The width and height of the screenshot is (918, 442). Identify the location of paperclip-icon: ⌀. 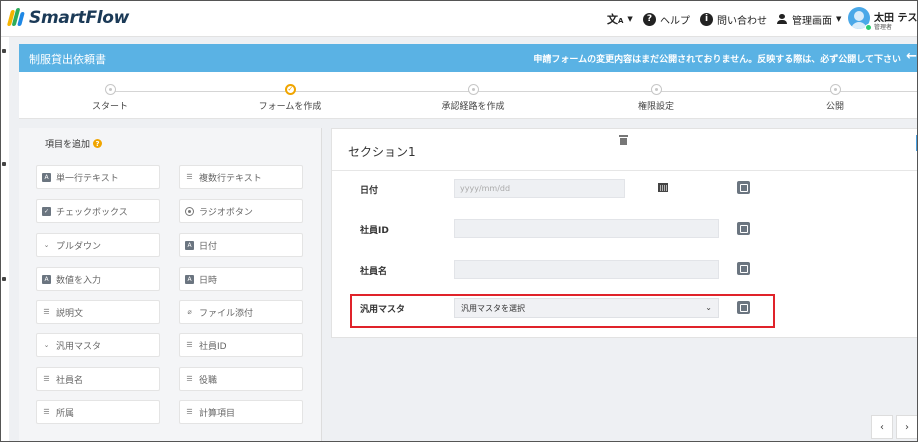
(189, 312).